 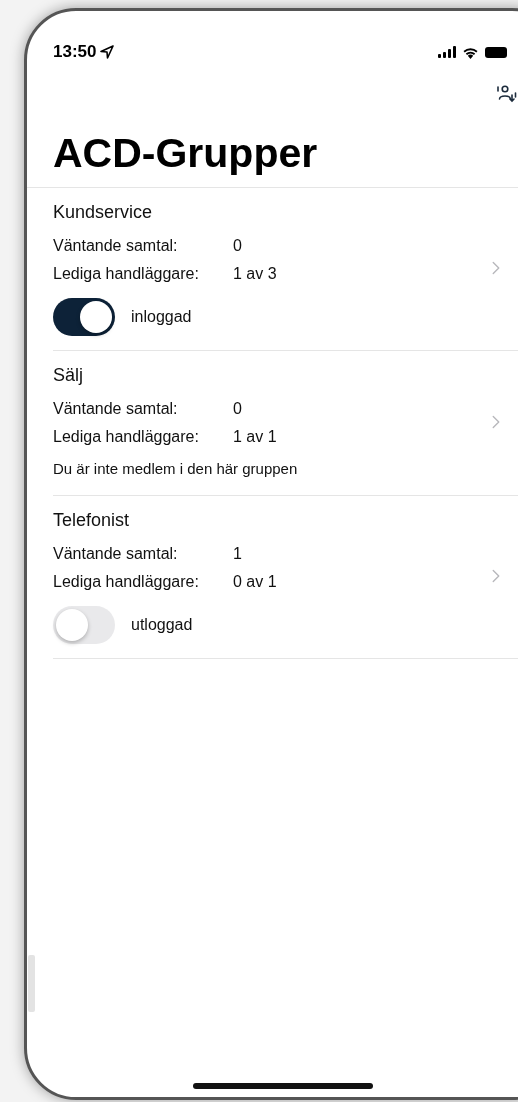 What do you see at coordinates (285, 577) in the screenshot?
I see `group-row: Telefonist Väntande samtal: 1 Lediga handläggare: 0 av 1 utloggad` at bounding box center [285, 577].